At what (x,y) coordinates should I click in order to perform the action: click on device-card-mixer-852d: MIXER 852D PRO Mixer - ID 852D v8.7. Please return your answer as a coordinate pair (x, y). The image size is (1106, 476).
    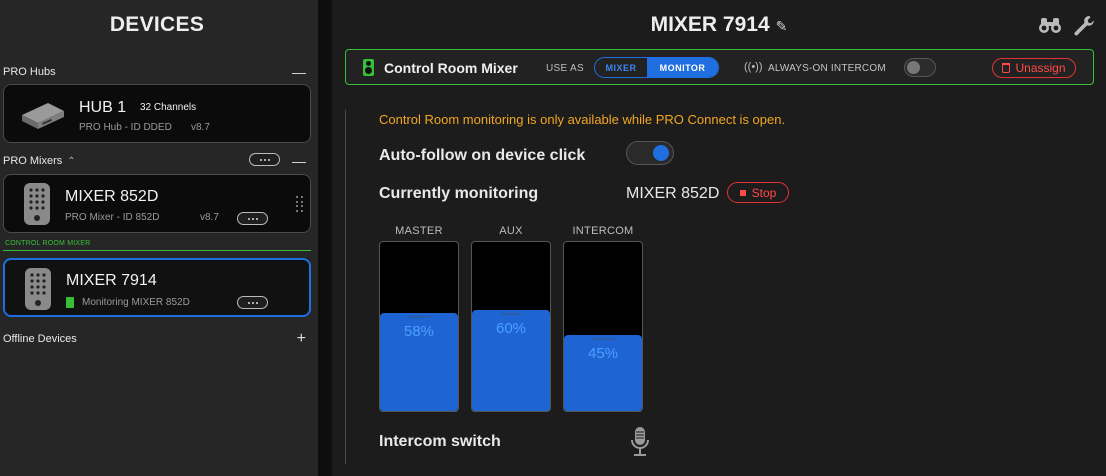
    Looking at the image, I should click on (157, 203).